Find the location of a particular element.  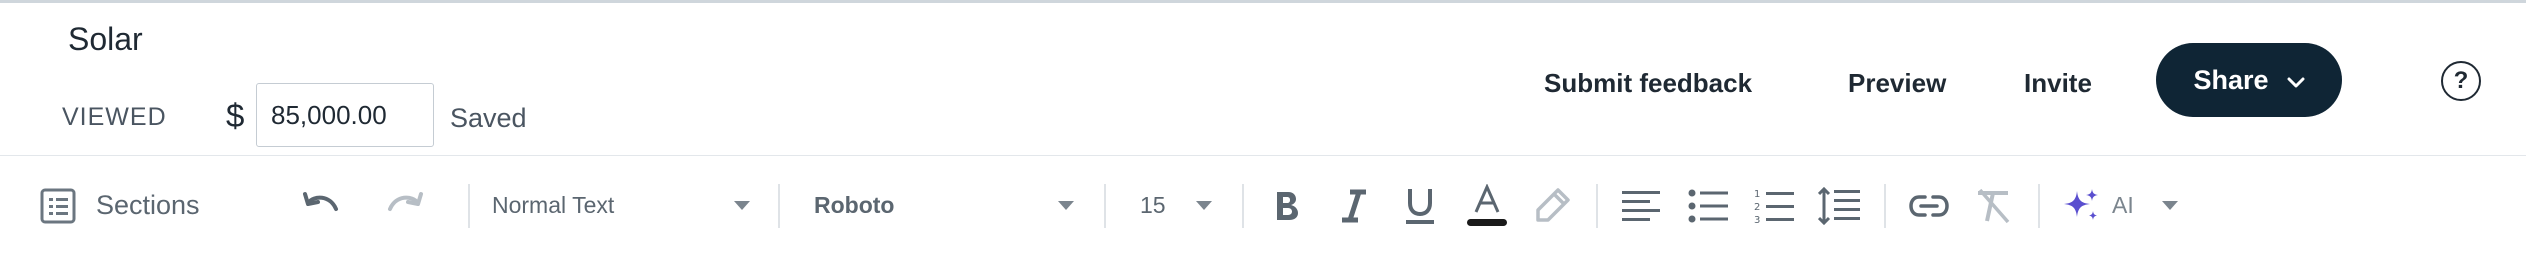

redo-icon is located at coordinates (405, 206).